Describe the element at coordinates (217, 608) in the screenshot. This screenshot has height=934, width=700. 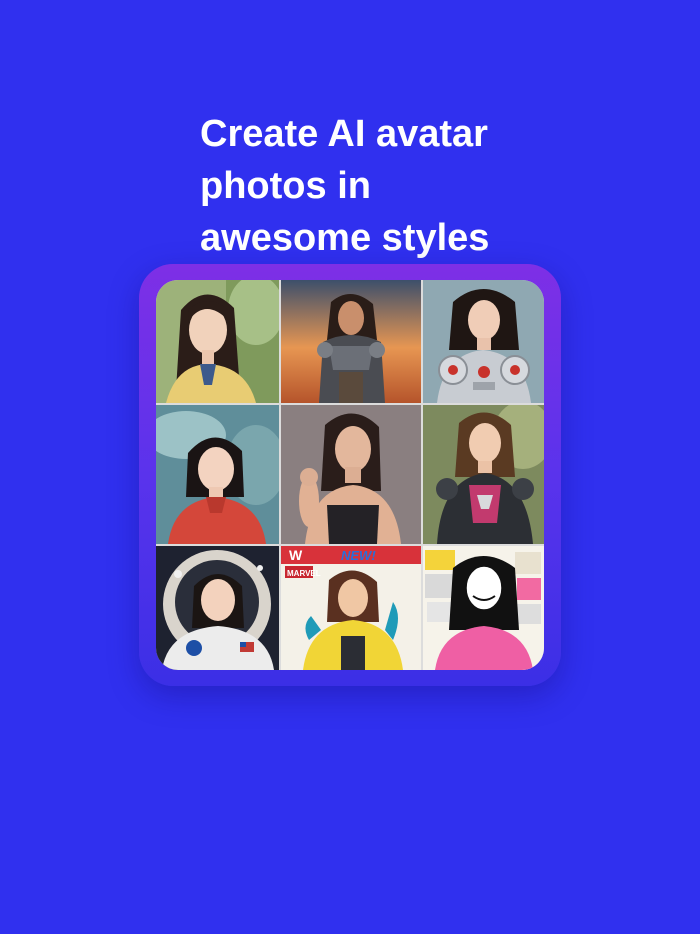
I see `avatar-tile-astronaut` at that location.